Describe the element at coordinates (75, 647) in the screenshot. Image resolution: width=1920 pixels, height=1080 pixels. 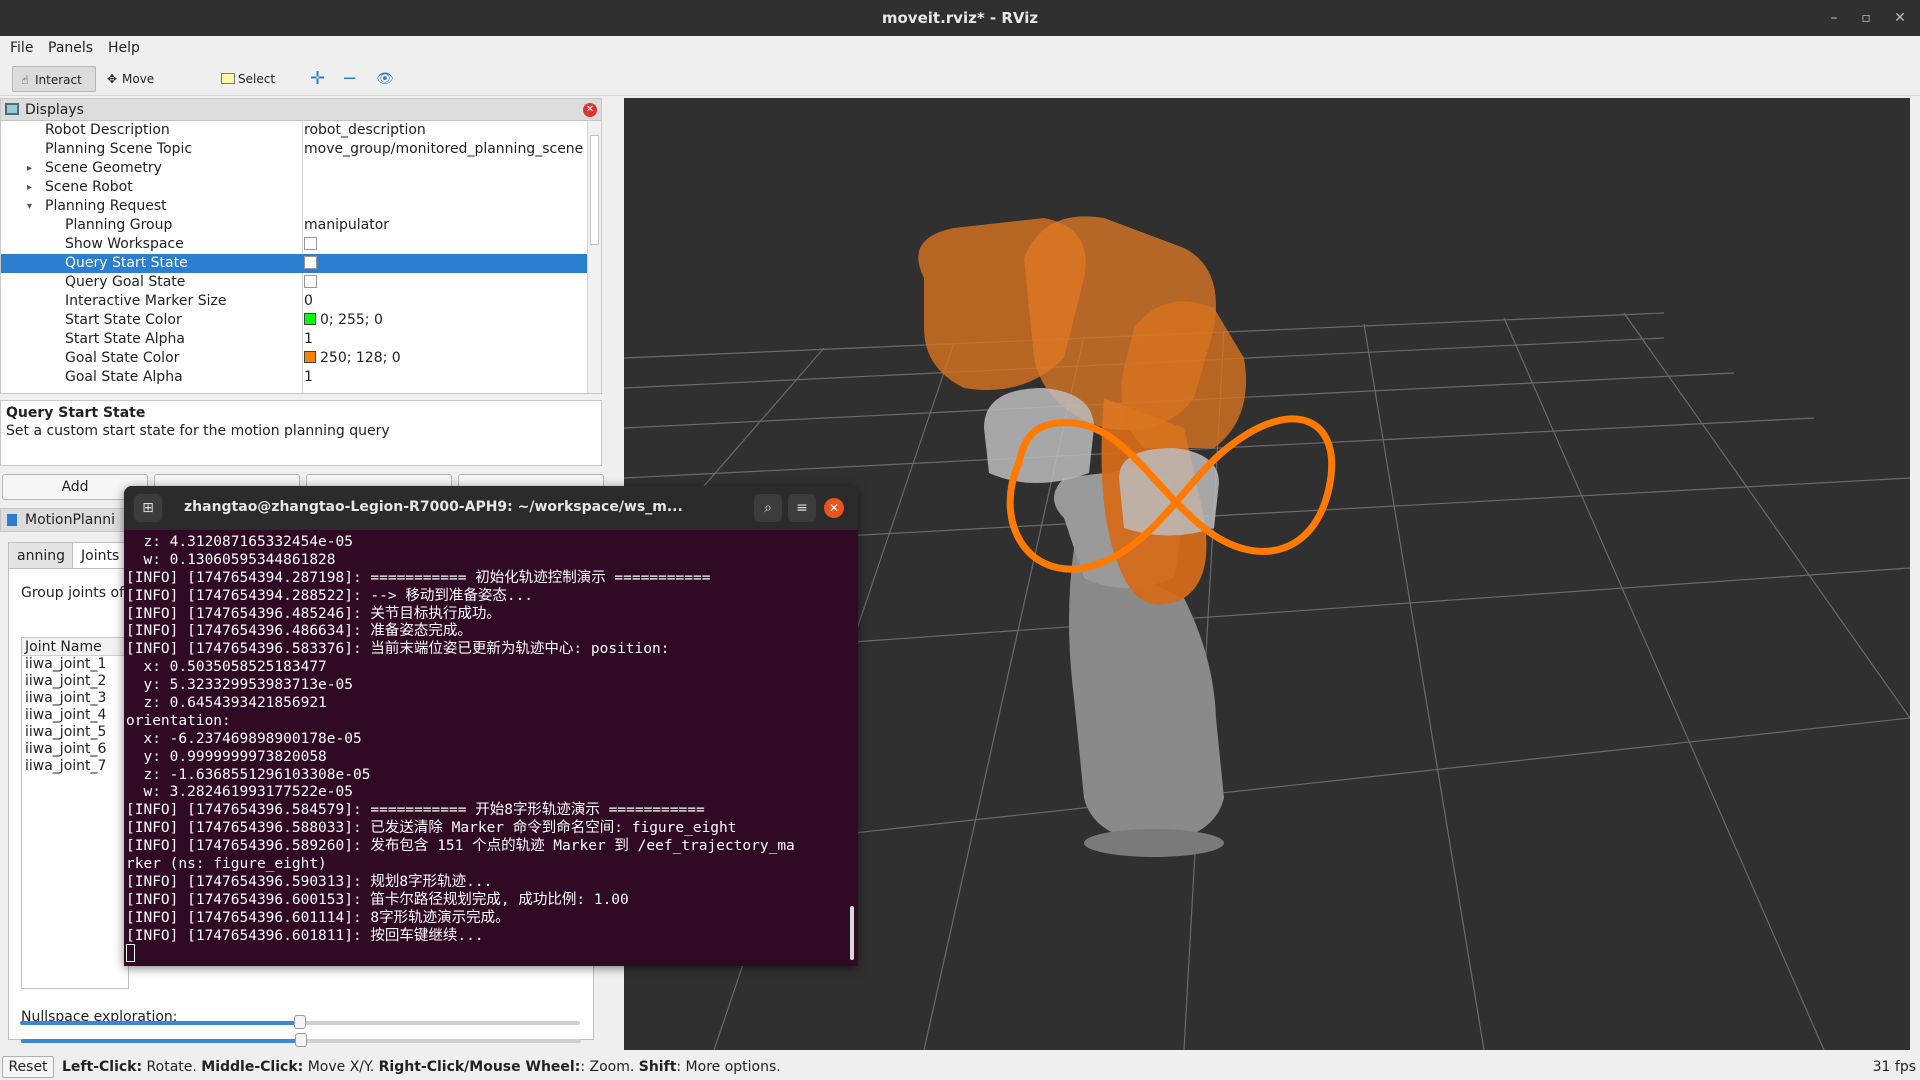
I see `joint-name-header: Joint Name` at that location.